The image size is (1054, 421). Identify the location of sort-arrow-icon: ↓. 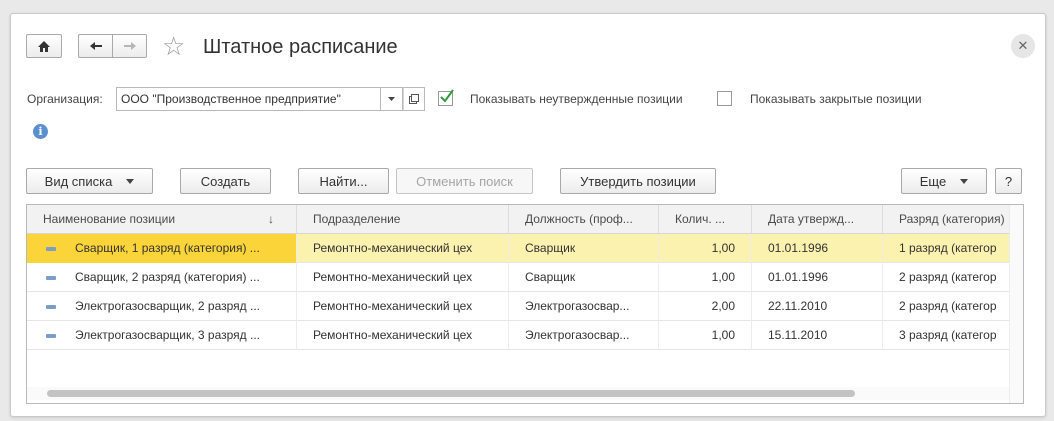
(271, 219).